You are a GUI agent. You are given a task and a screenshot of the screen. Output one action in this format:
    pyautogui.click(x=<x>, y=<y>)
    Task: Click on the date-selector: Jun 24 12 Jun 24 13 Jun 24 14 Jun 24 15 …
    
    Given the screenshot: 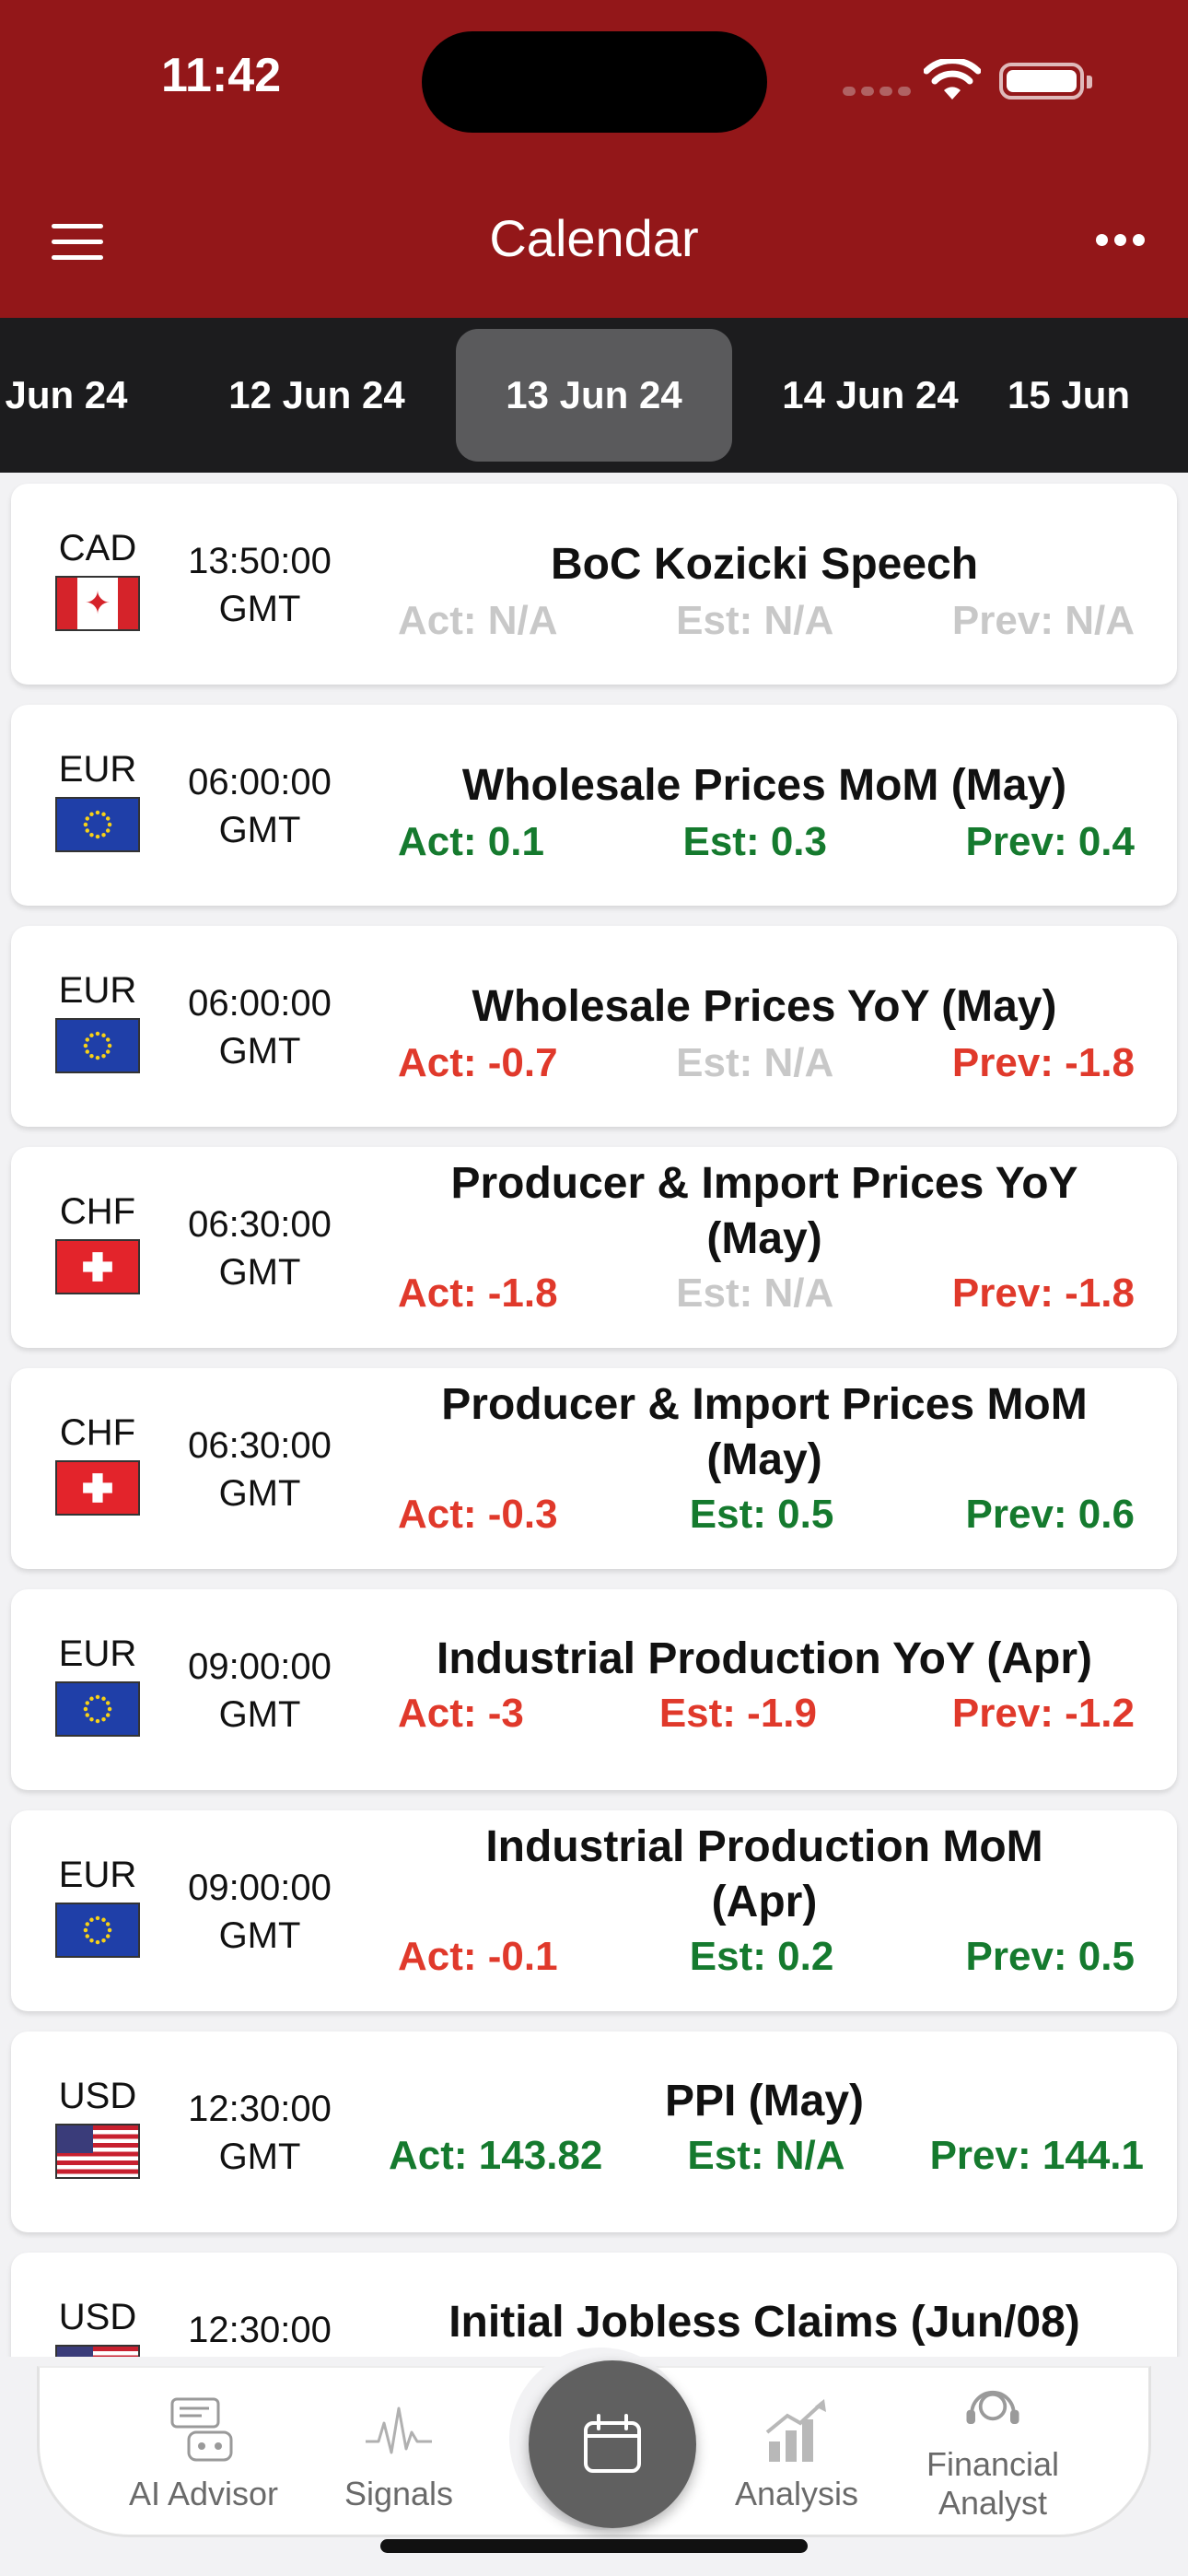 What is the action you would take?
    pyautogui.click(x=594, y=395)
    